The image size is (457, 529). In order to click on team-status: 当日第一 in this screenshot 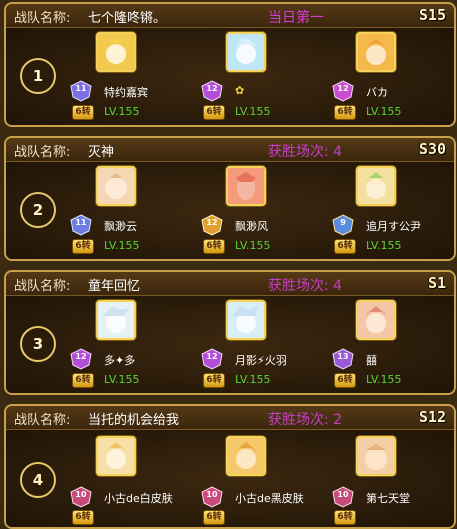, I will do `click(296, 18)`.